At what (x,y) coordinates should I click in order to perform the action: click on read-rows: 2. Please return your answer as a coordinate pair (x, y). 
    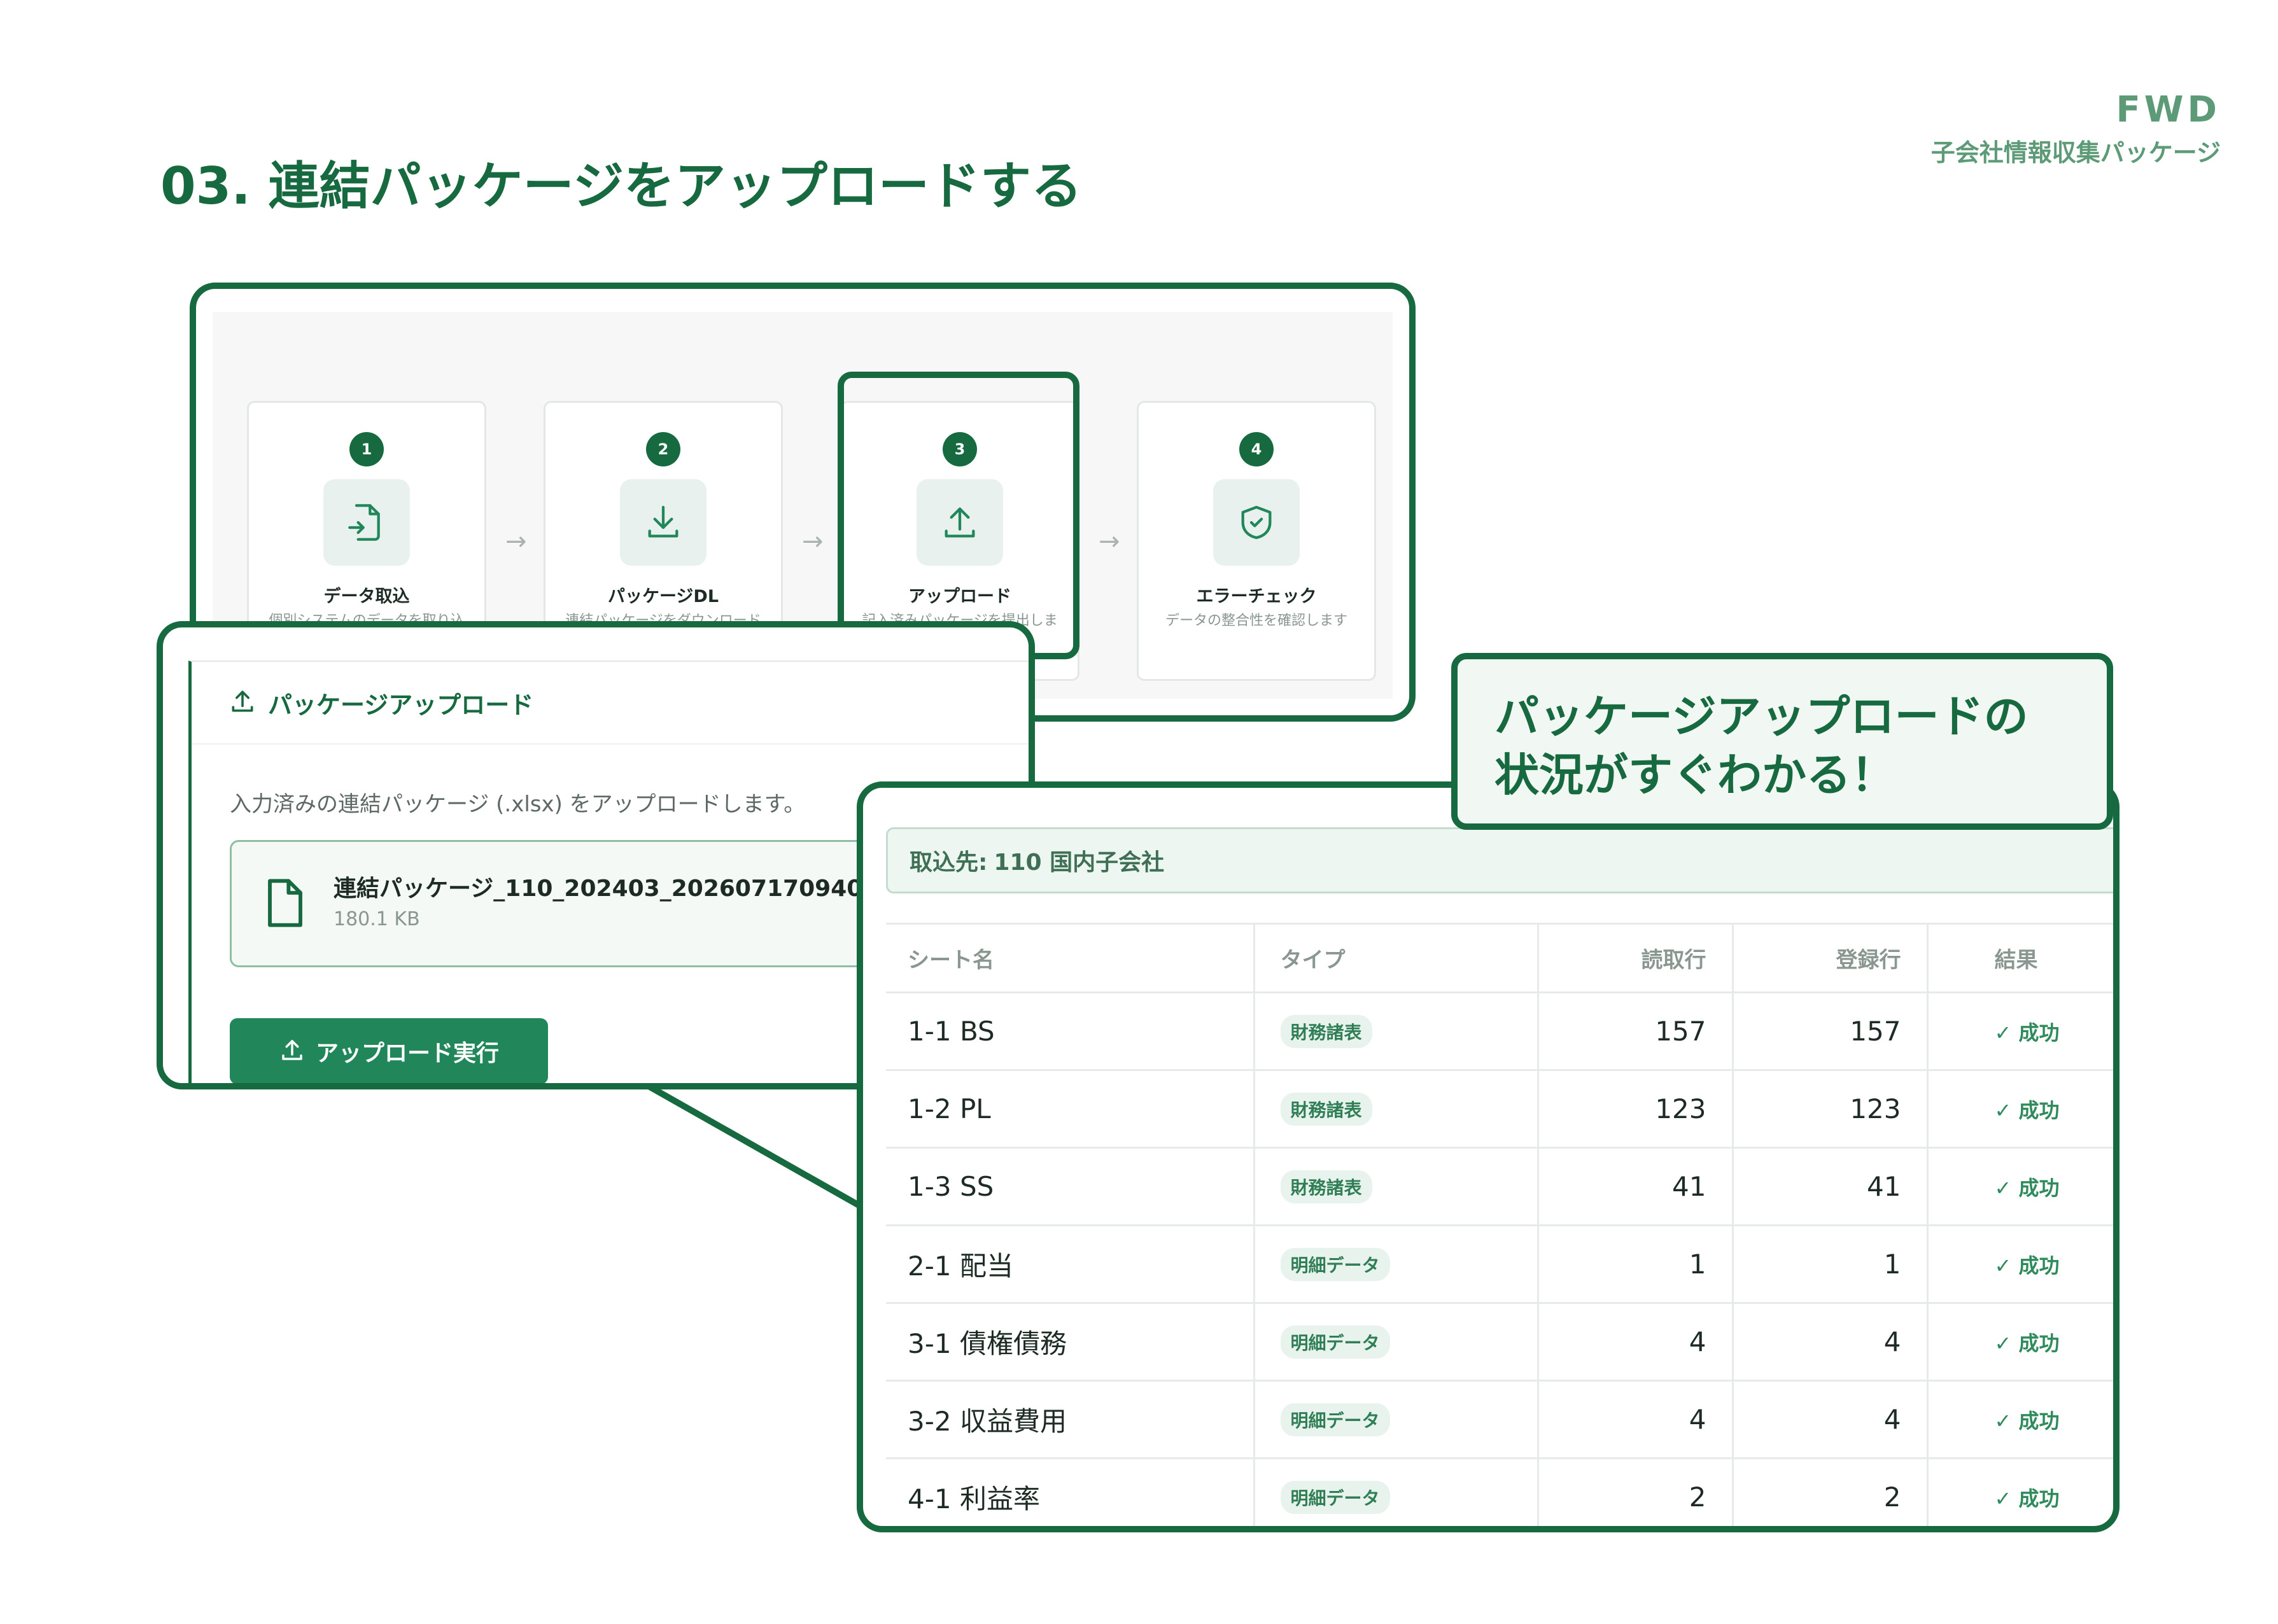
    Looking at the image, I should click on (1634, 1492).